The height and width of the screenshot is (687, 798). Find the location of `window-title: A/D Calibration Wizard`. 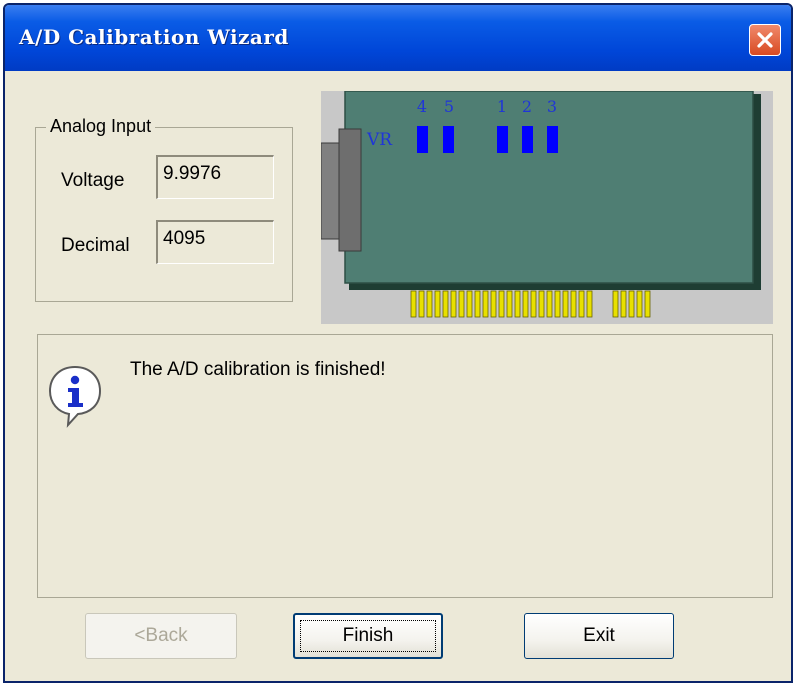

window-title: A/D Calibration Wizard is located at coordinates (154, 37).